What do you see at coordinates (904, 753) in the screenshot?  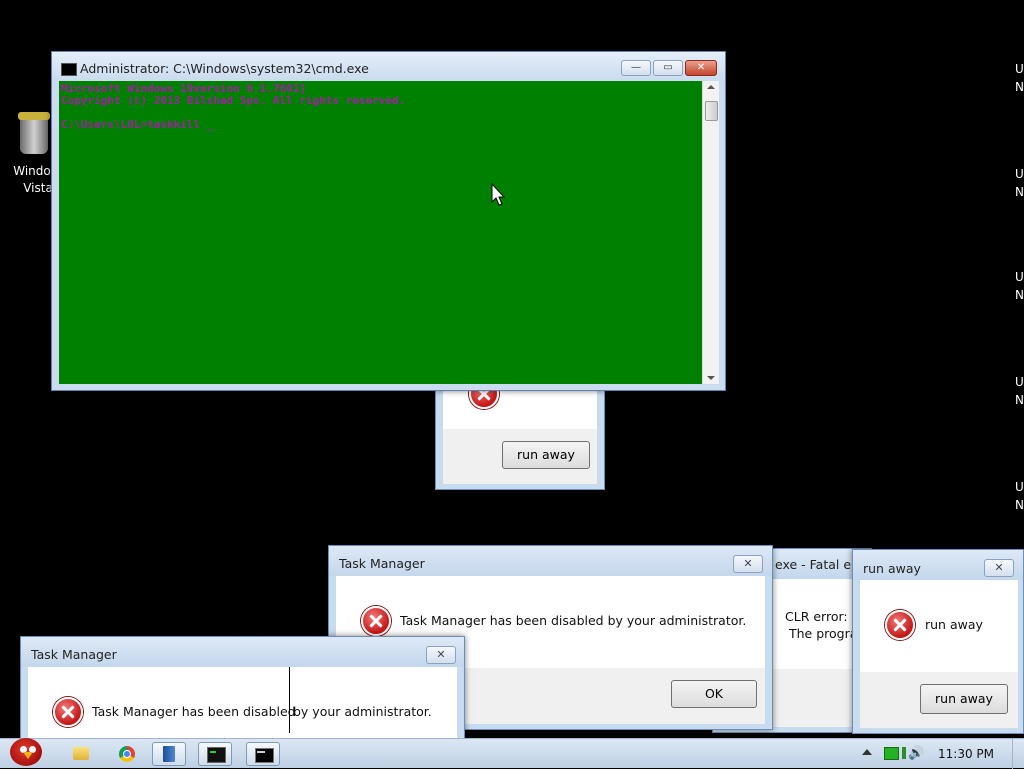 I see `network-icon` at bounding box center [904, 753].